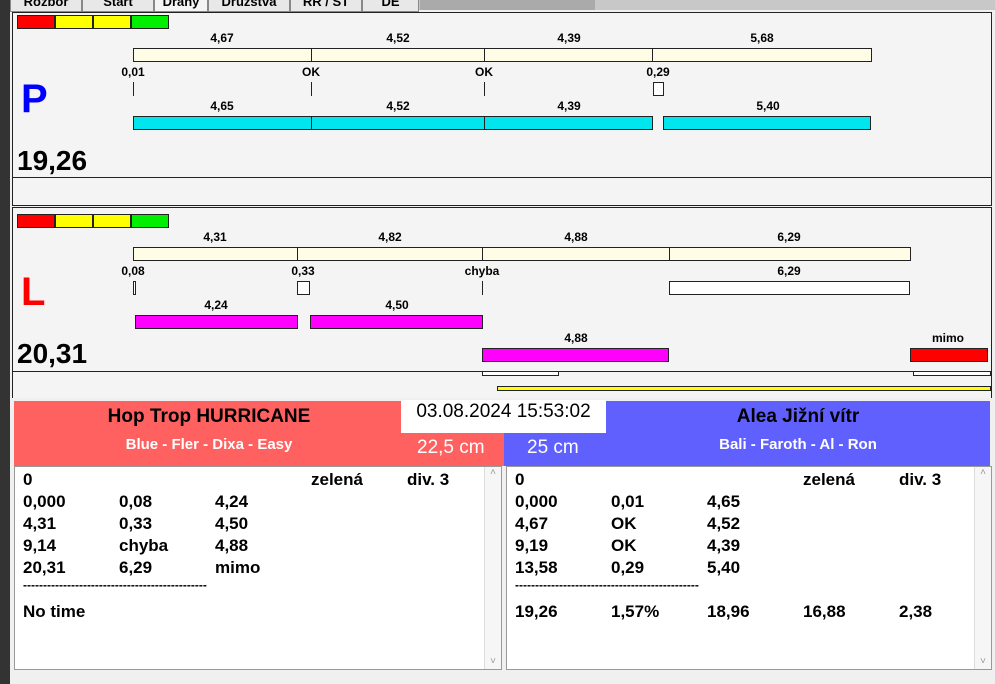  I want to click on bottom-value: 4,39, so click(569, 106).